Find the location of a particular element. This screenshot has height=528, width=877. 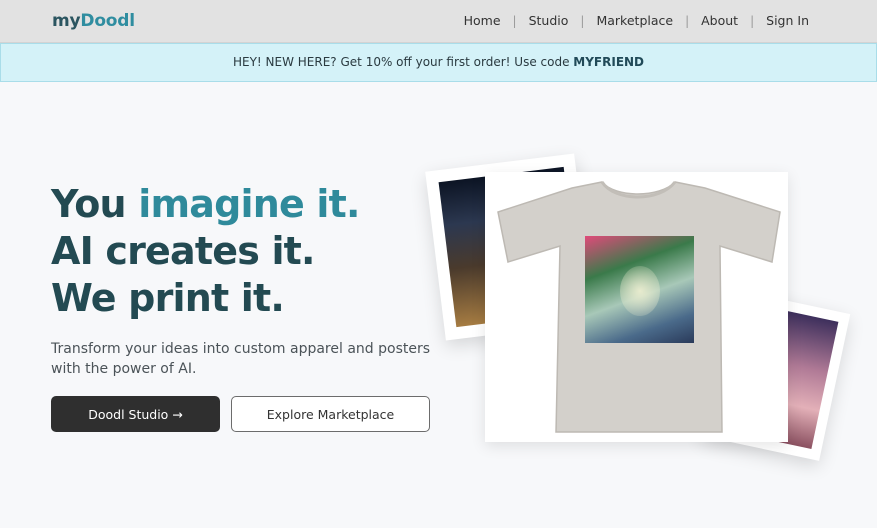

tshirt-print-artwork is located at coordinates (639, 289).